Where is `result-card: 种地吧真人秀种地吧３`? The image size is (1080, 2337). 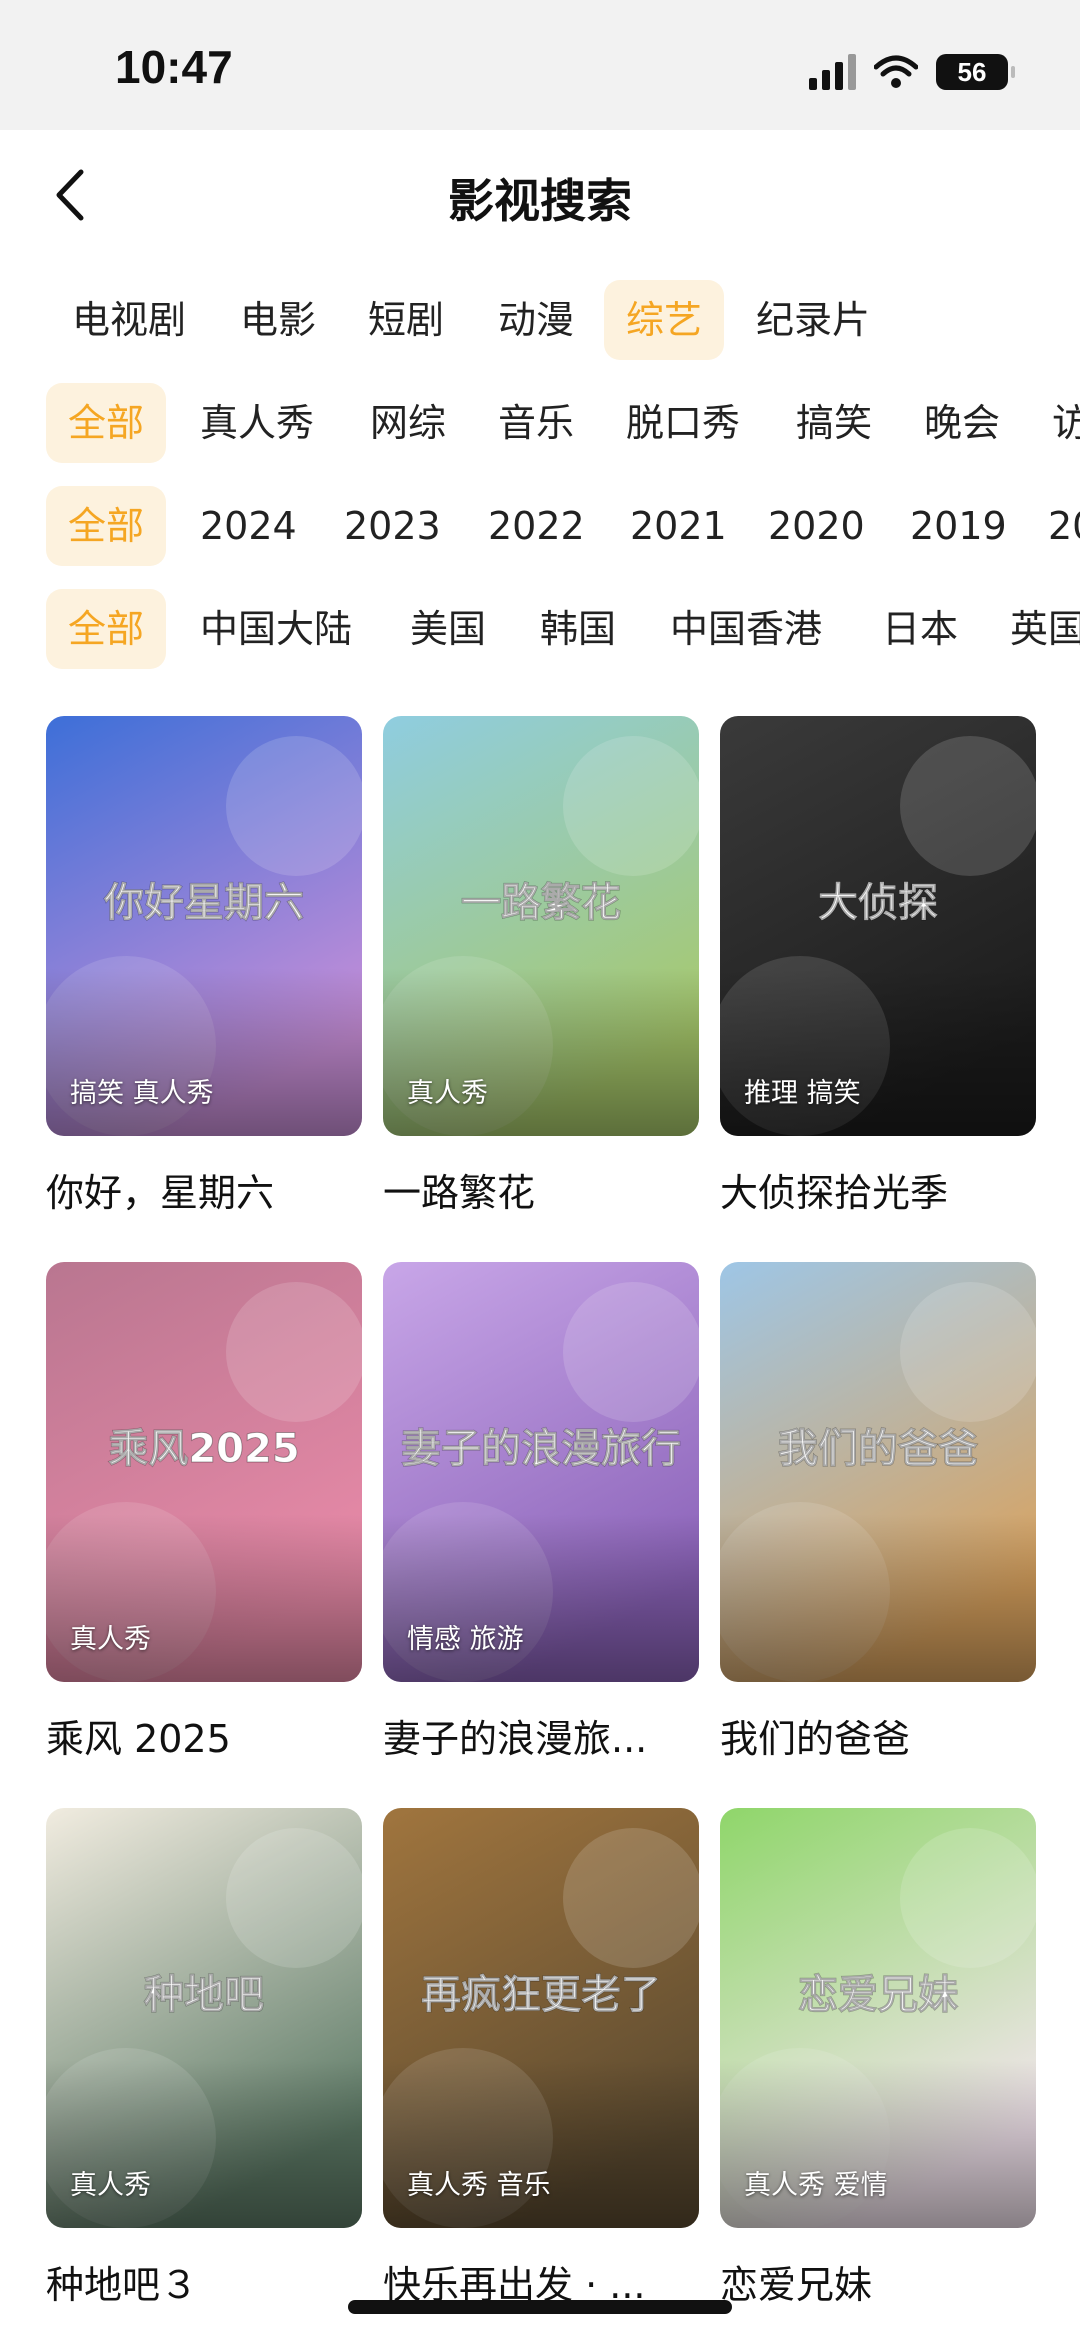
result-card: 种地吧真人秀种地吧３ is located at coordinates (204, 2058).